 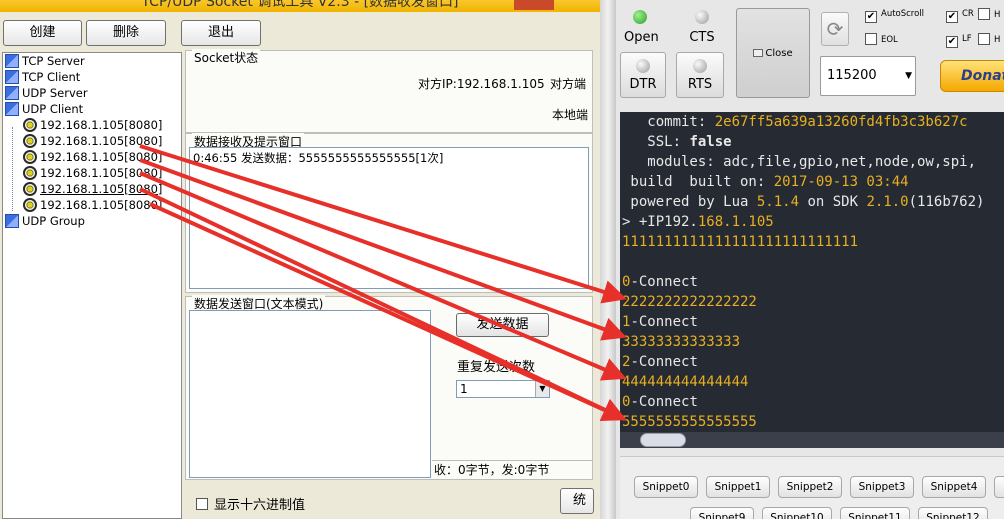 What do you see at coordinates (967, 39) in the screenshot?
I see `lf-label: LF` at bounding box center [967, 39].